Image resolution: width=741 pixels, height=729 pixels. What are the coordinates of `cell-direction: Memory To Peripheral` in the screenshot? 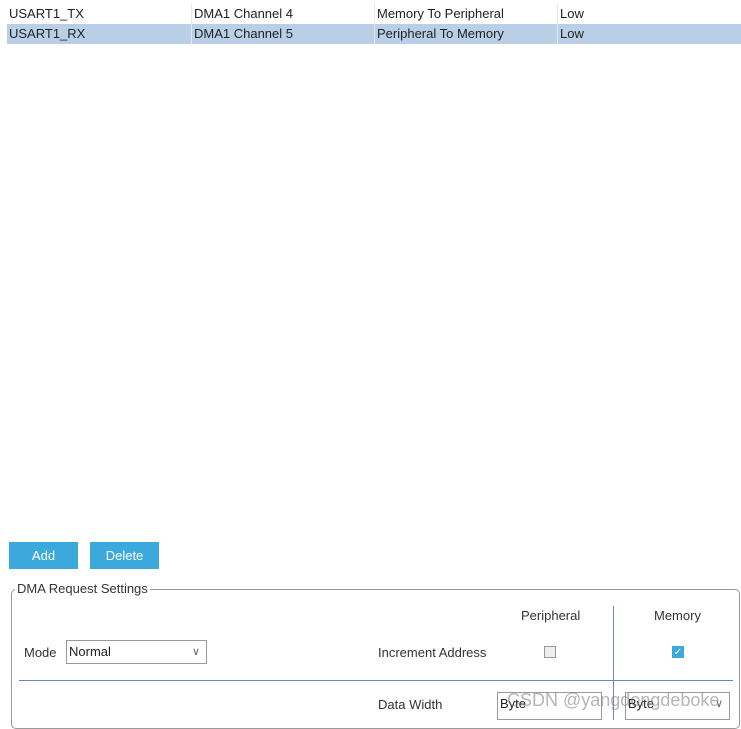 It's located at (465, 14).